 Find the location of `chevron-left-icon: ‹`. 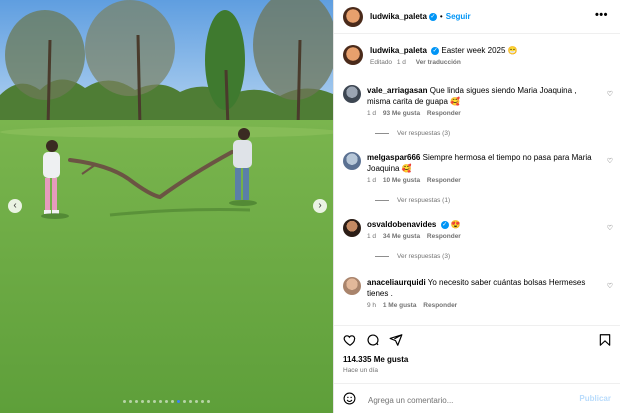

chevron-left-icon: ‹ is located at coordinates (15, 205).